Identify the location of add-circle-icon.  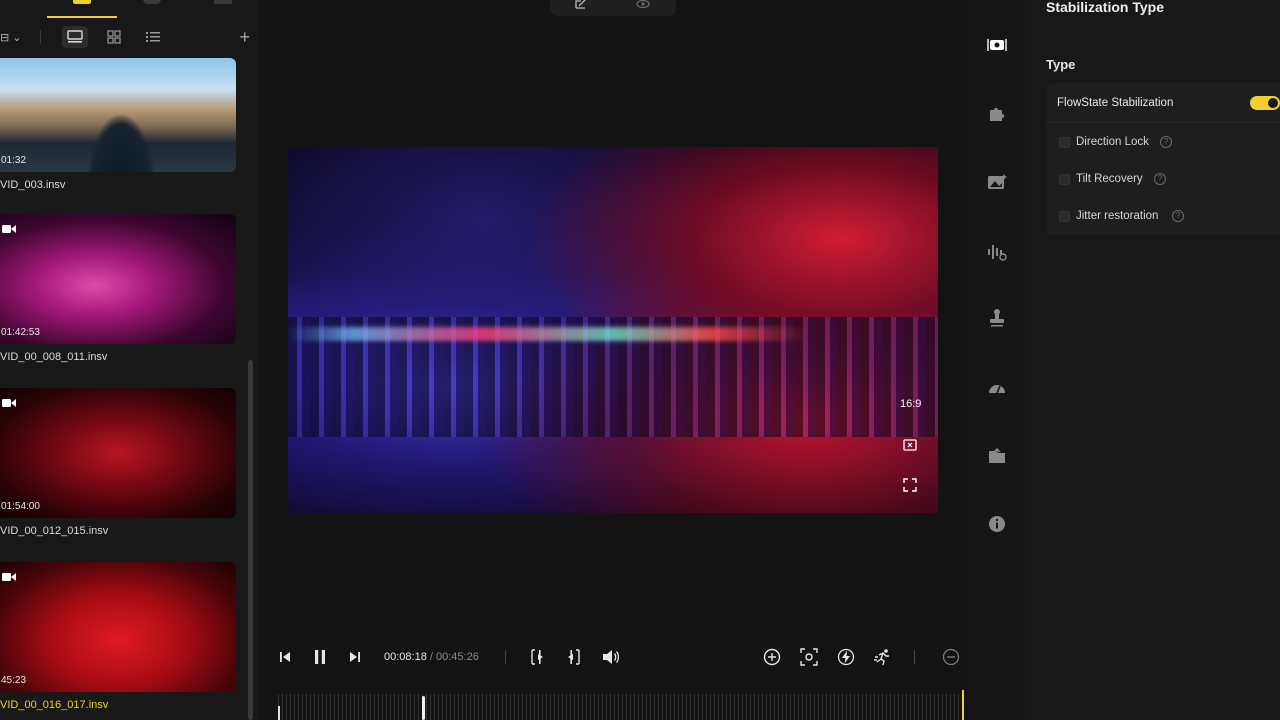
(772, 657).